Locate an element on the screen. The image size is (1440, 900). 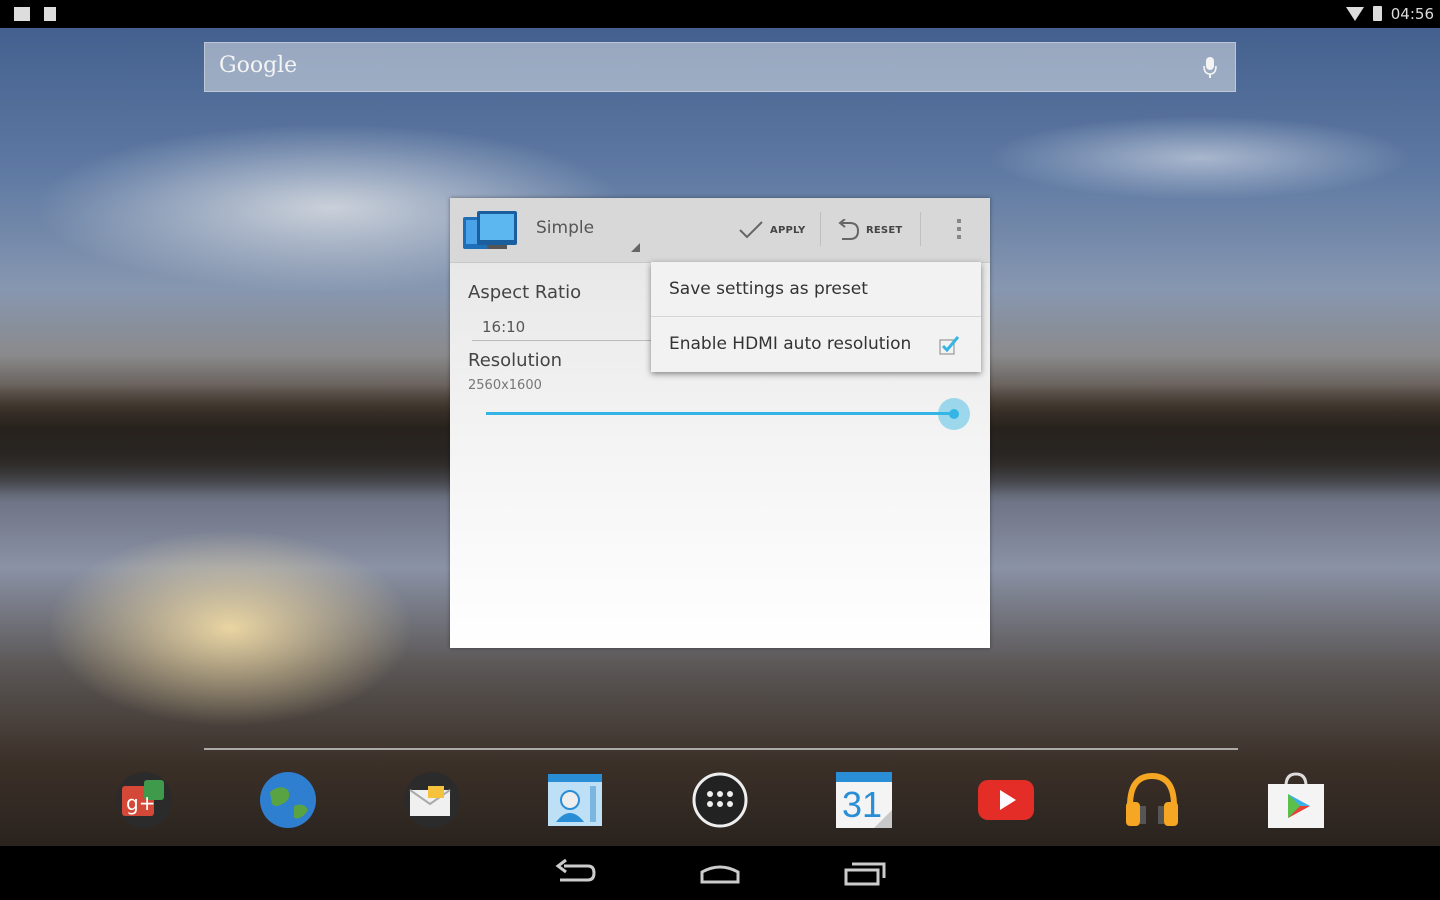
resolution-value: 2560x1600 is located at coordinates (505, 385).